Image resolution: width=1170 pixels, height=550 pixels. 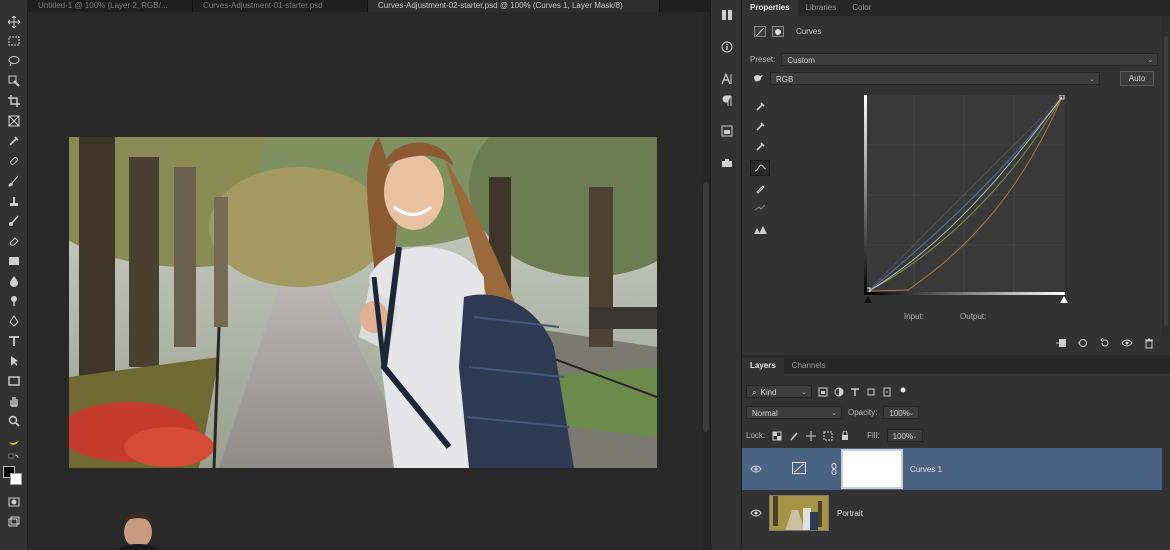 What do you see at coordinates (760, 31) in the screenshot?
I see `curves-adjustment-icon` at bounding box center [760, 31].